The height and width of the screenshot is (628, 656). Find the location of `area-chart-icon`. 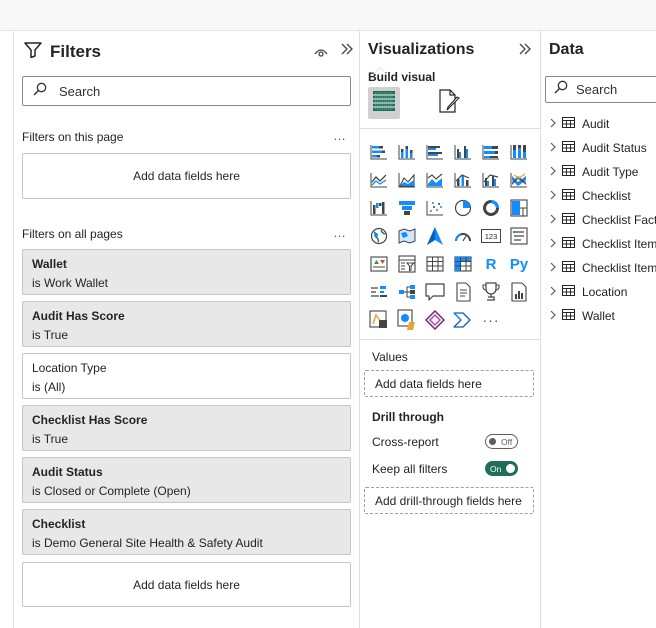

area-chart-icon is located at coordinates (407, 180).